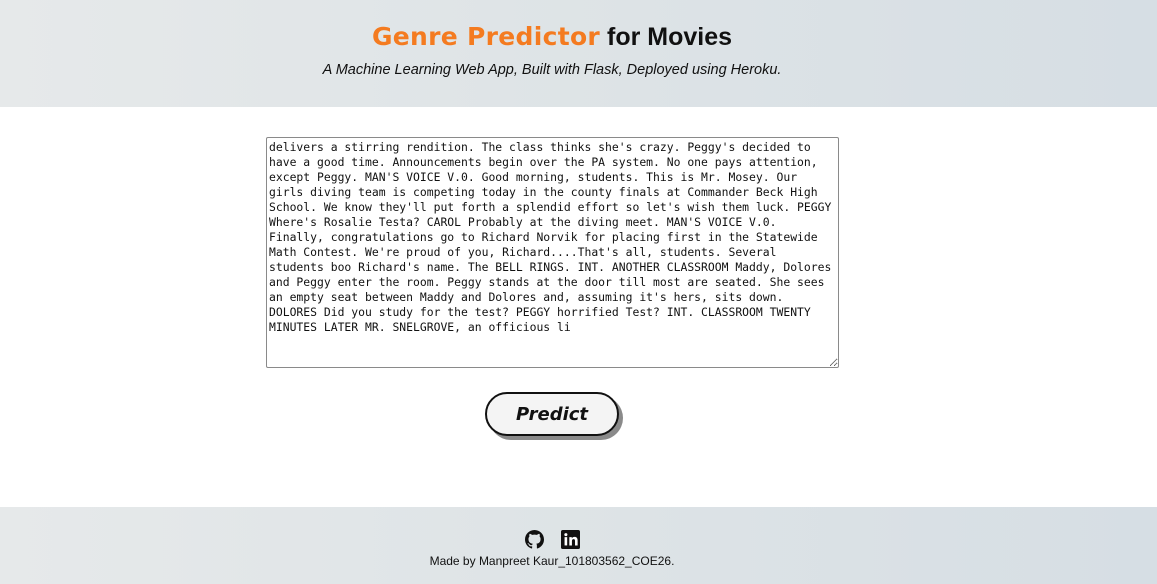 The height and width of the screenshot is (584, 1157). I want to click on linkedin-link, so click(570, 539).